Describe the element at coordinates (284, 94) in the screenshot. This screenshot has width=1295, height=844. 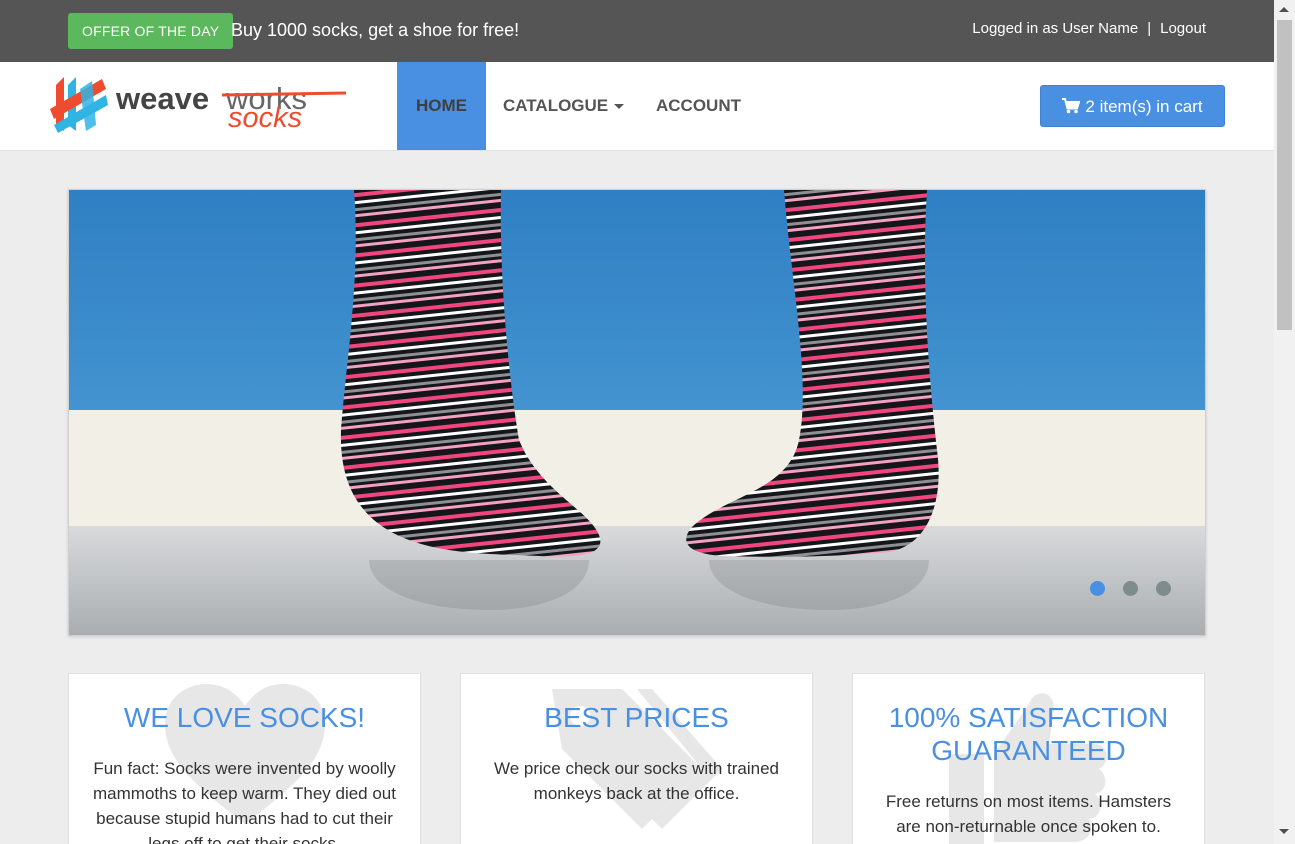
I see `logo-strike-line` at that location.